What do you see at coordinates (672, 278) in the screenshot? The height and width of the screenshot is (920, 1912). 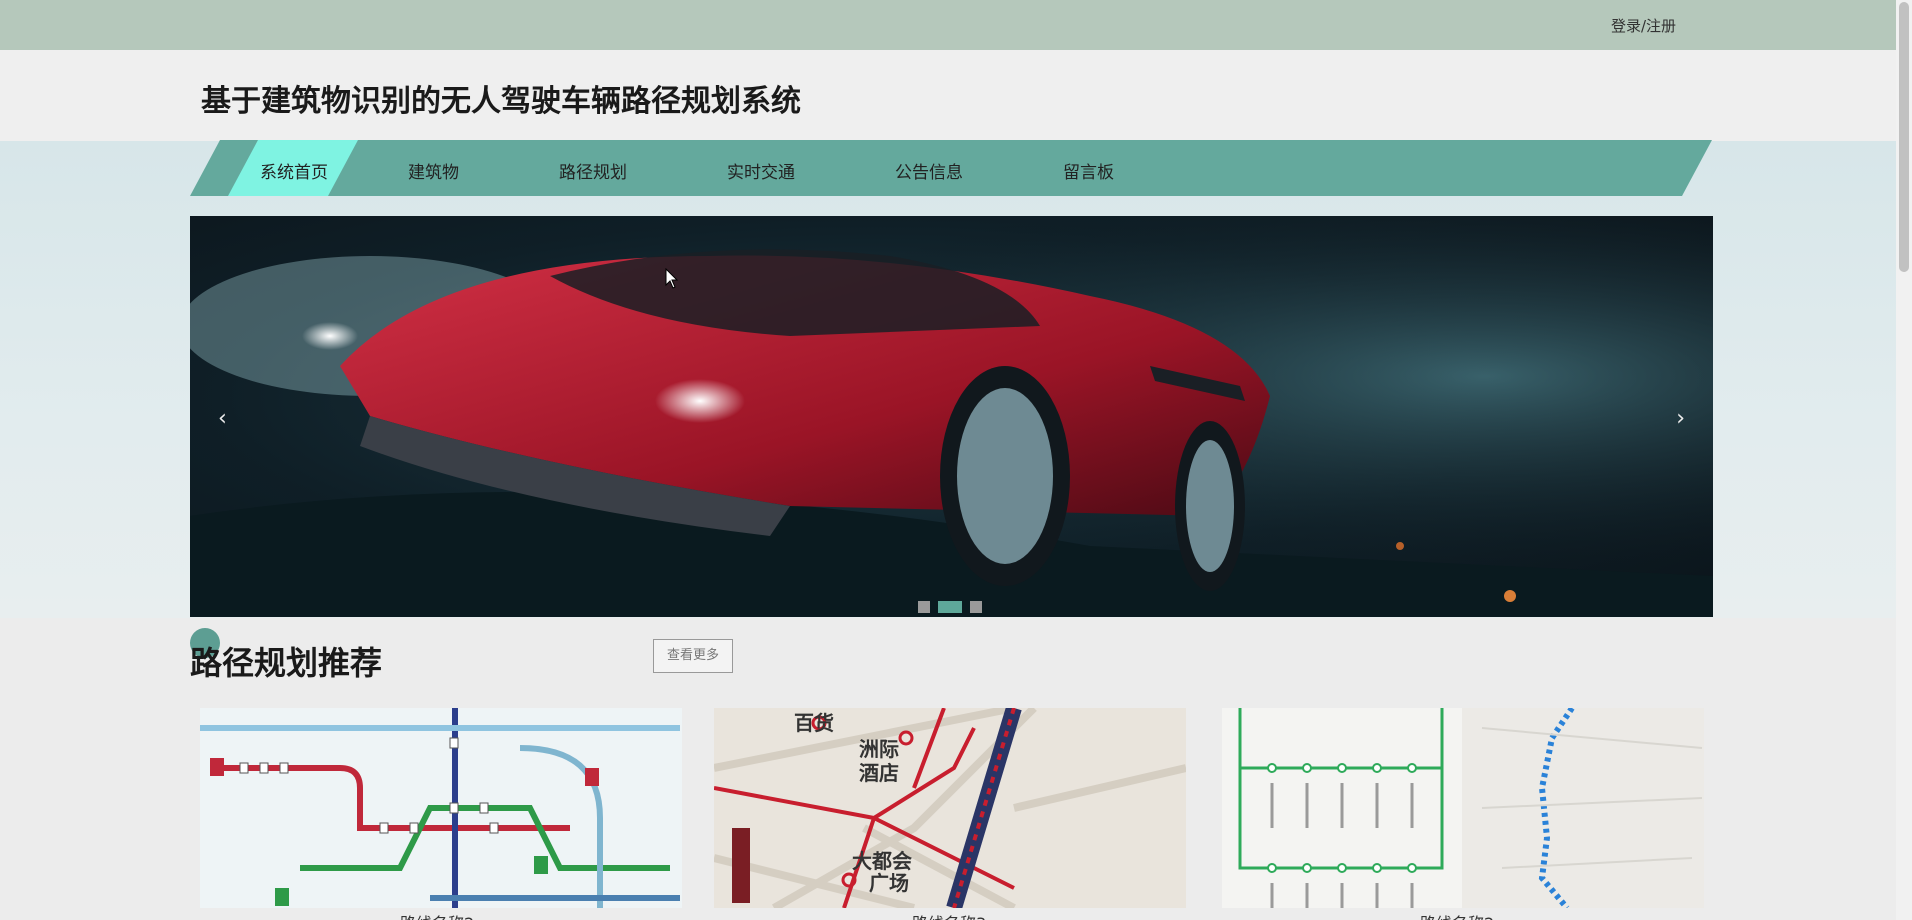 I see `mouse-cursor-icon` at bounding box center [672, 278].